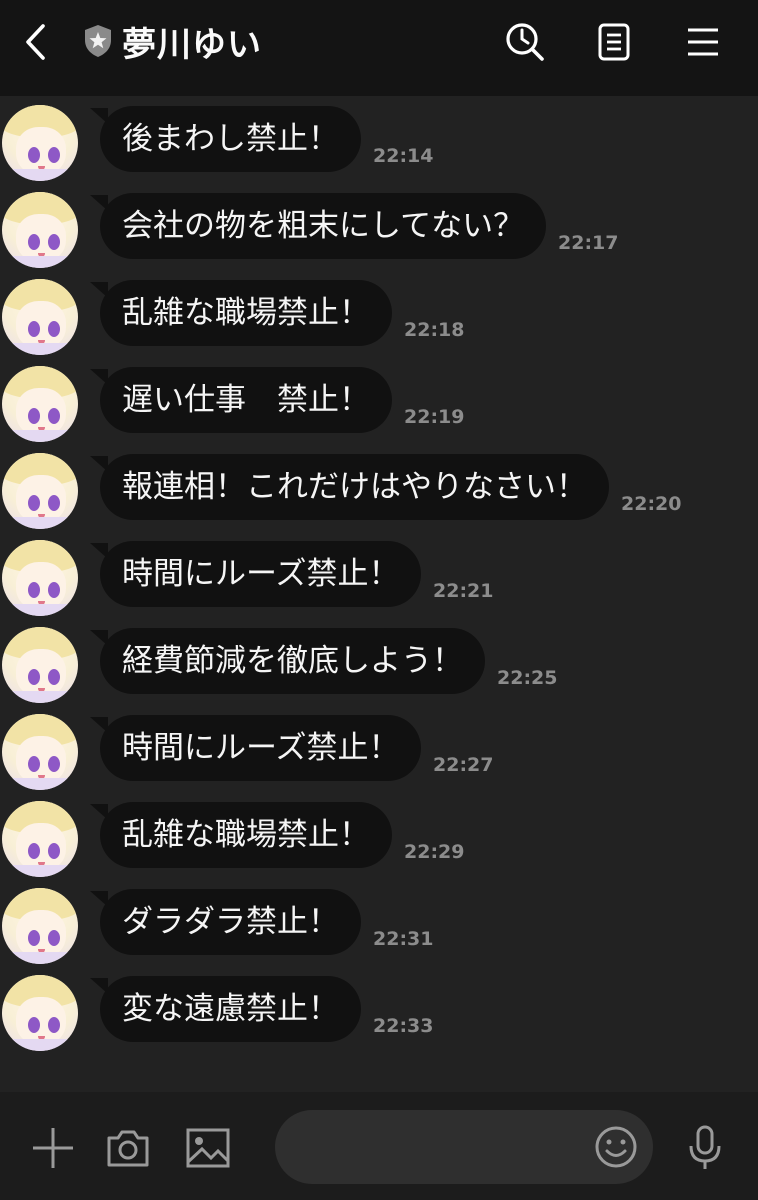 The height and width of the screenshot is (1200, 758). I want to click on notes-button, so click(614, 42).